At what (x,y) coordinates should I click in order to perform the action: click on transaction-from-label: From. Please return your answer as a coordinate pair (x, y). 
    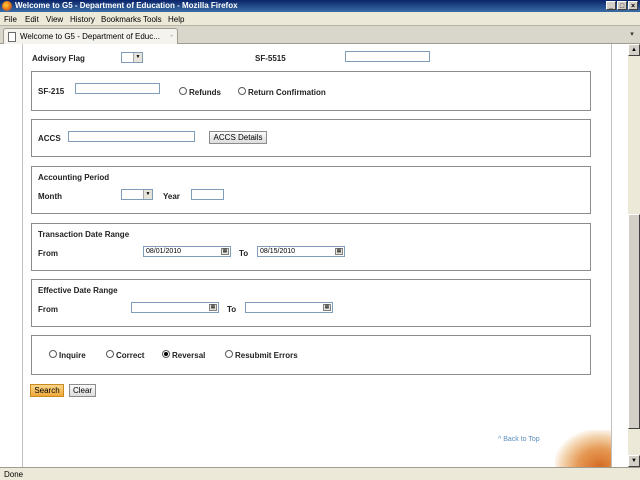
    Looking at the image, I should click on (48, 253).